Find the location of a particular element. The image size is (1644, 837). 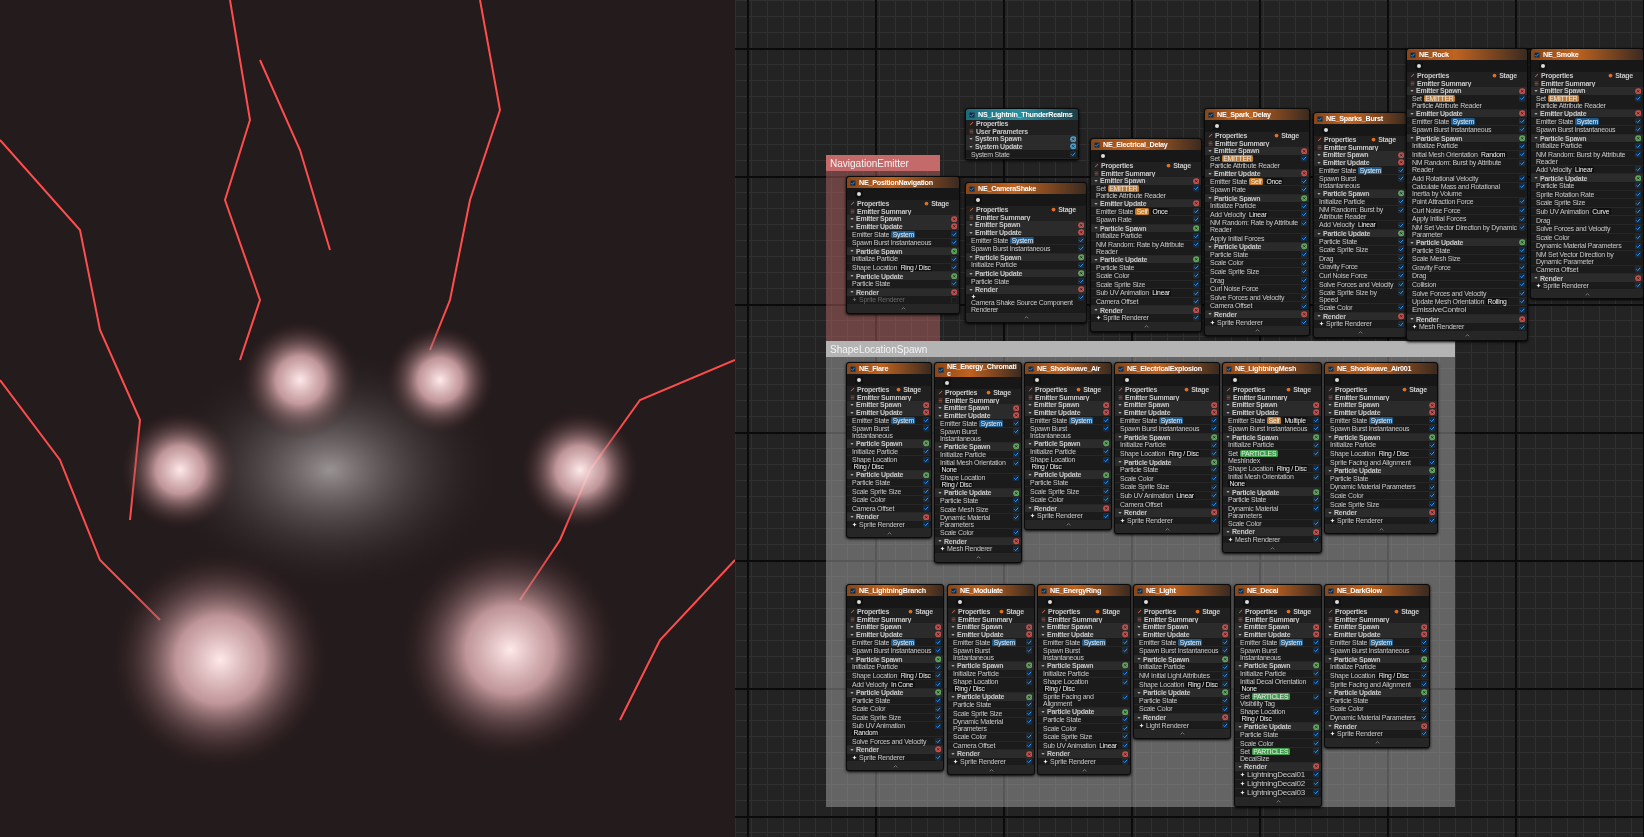

expand-arrow-icon is located at coordinates (1536, 91).